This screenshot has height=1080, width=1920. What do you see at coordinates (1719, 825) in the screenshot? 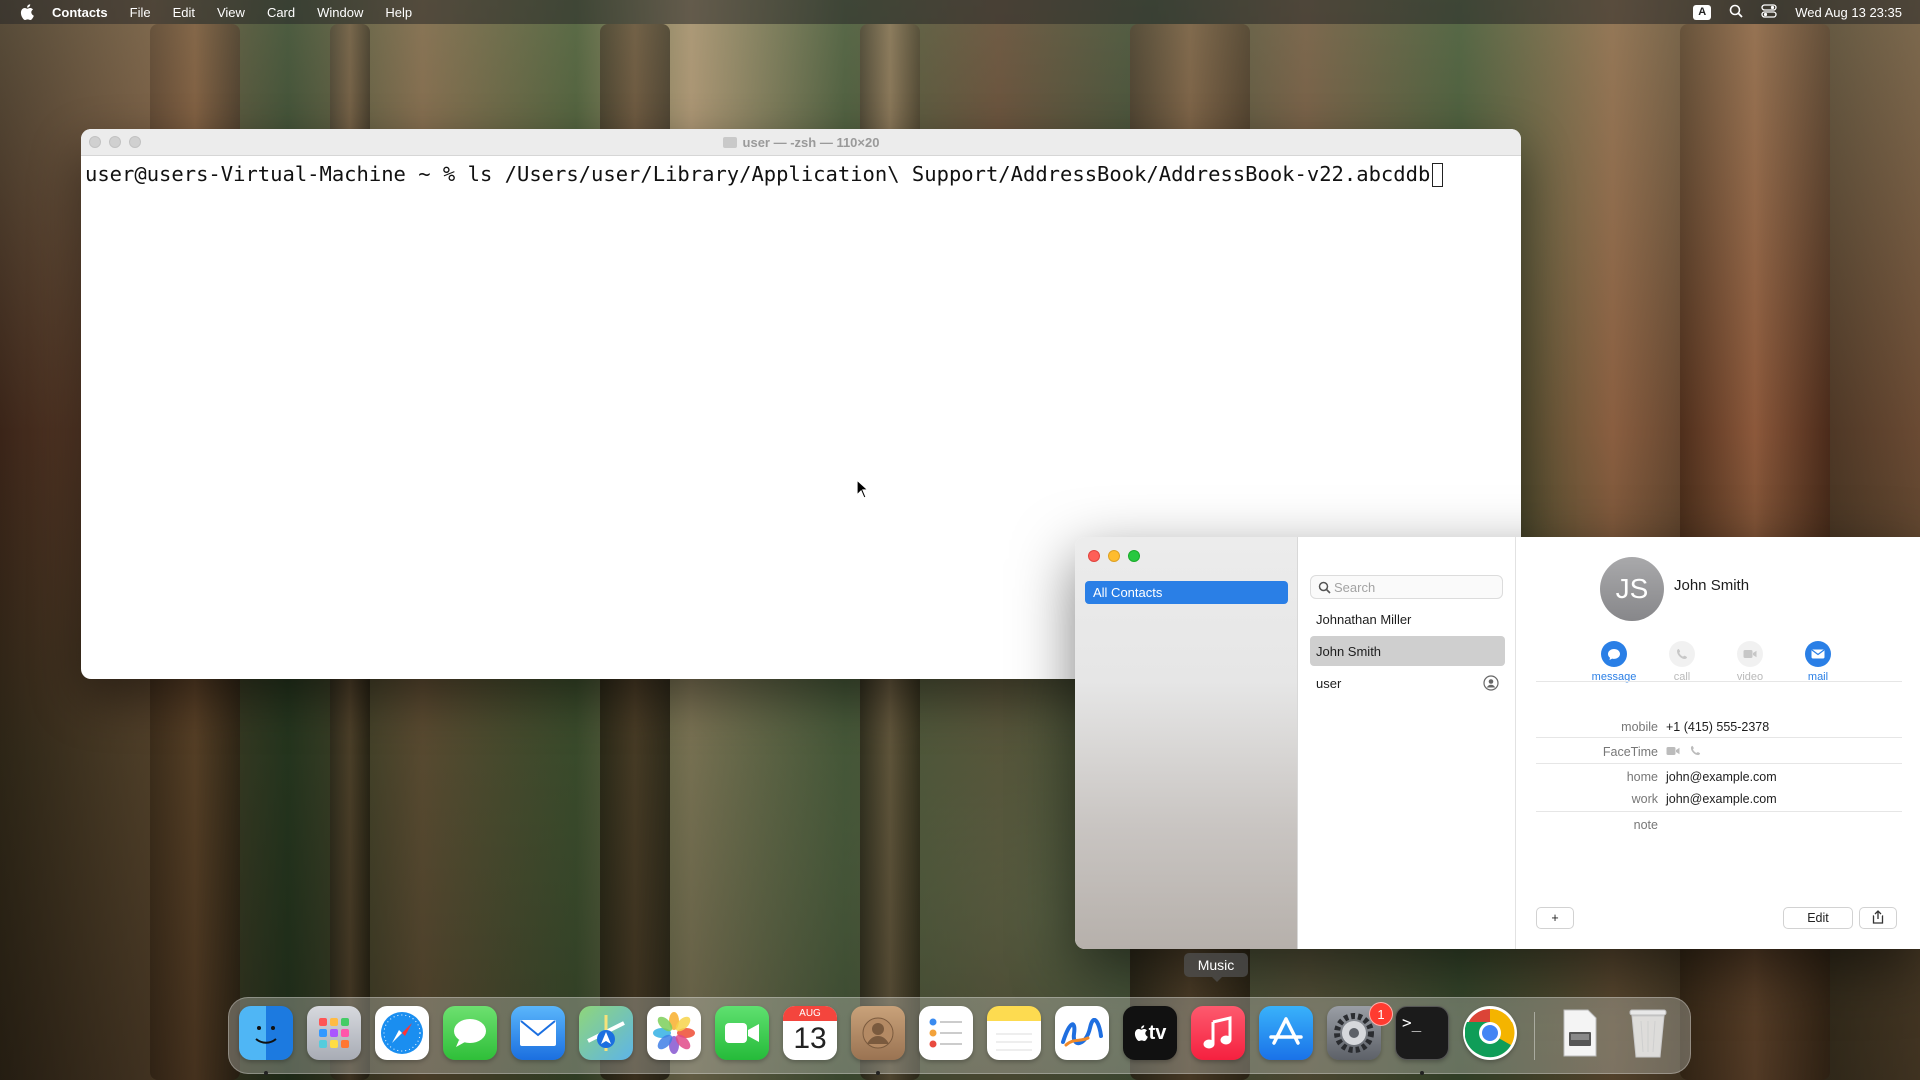
I see `field-note: note` at bounding box center [1719, 825].